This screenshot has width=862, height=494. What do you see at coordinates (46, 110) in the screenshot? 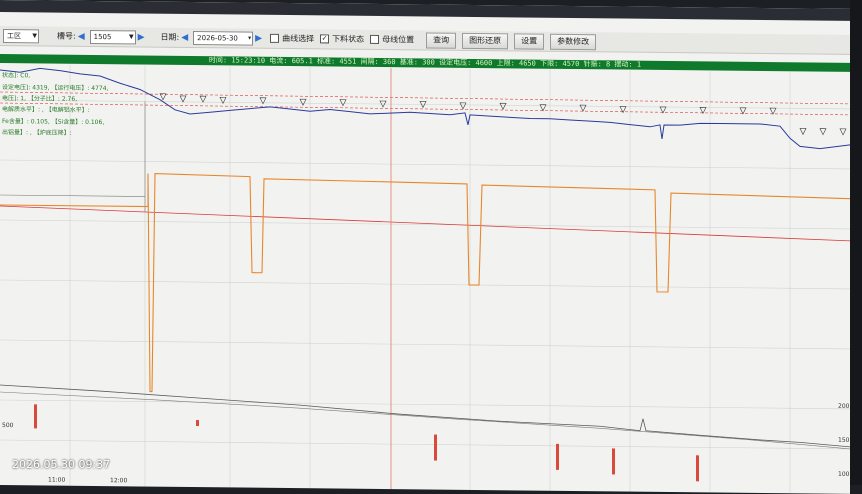
I see `info-line: 电解质水平】: , 【电解铝水平】:` at bounding box center [46, 110].